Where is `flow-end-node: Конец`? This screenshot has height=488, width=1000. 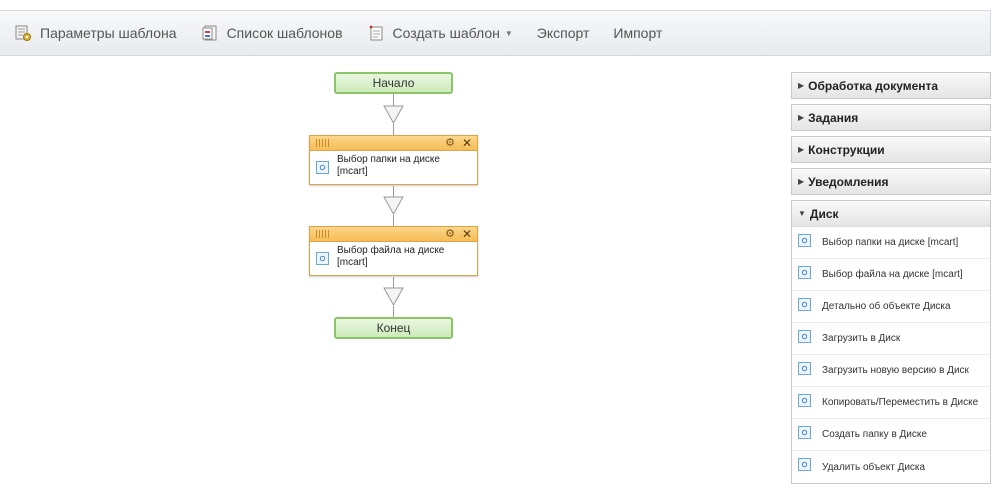 flow-end-node: Конец is located at coordinates (393, 328).